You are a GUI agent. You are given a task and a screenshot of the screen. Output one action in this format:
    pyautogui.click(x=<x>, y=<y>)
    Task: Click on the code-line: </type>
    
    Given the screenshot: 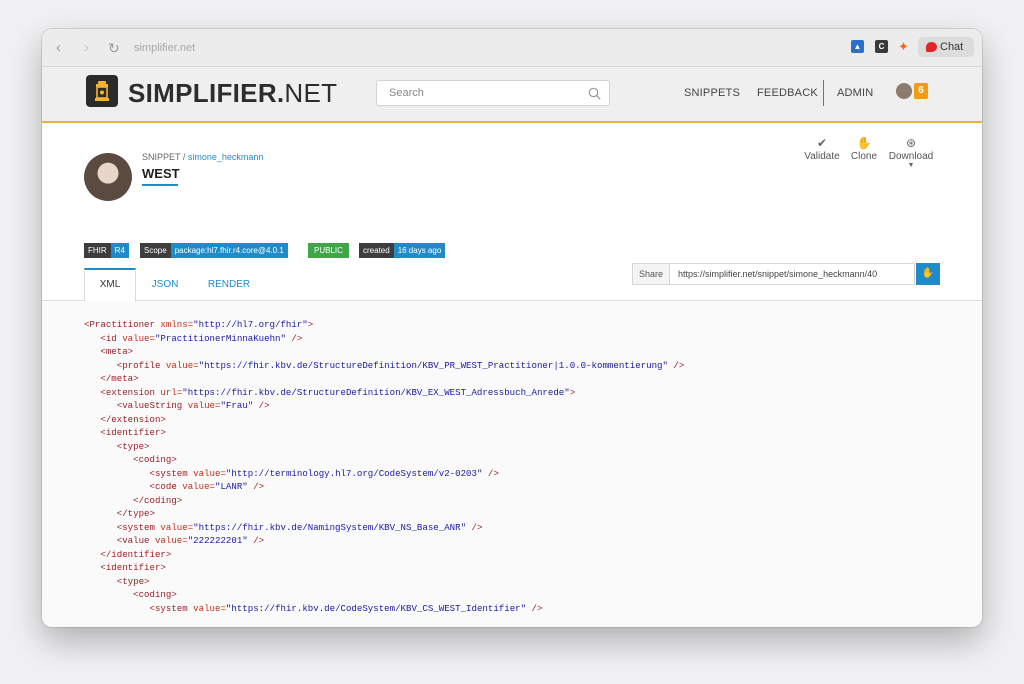 What is the action you would take?
    pyautogui.click(x=384, y=514)
    